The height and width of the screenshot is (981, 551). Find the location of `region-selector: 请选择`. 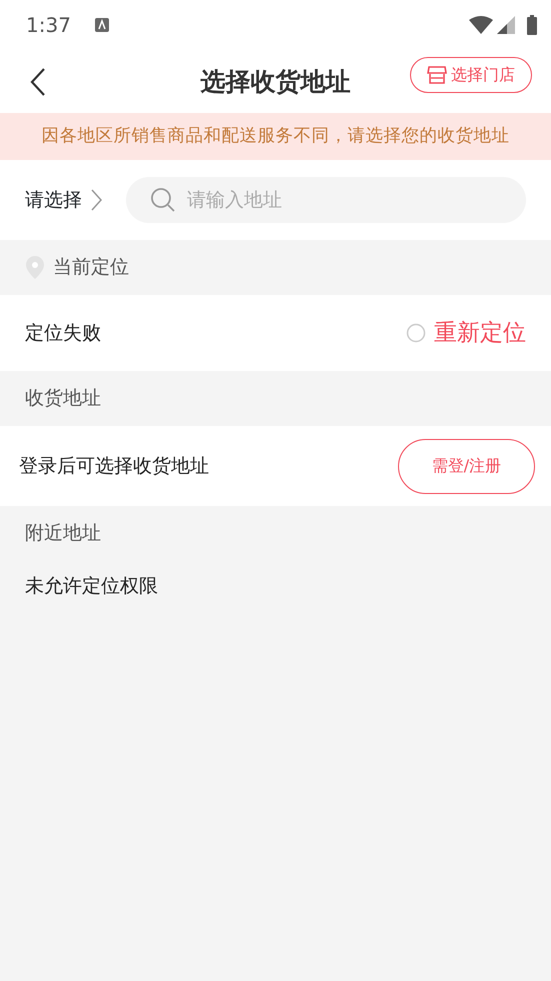

region-selector: 请选择 is located at coordinates (63, 200).